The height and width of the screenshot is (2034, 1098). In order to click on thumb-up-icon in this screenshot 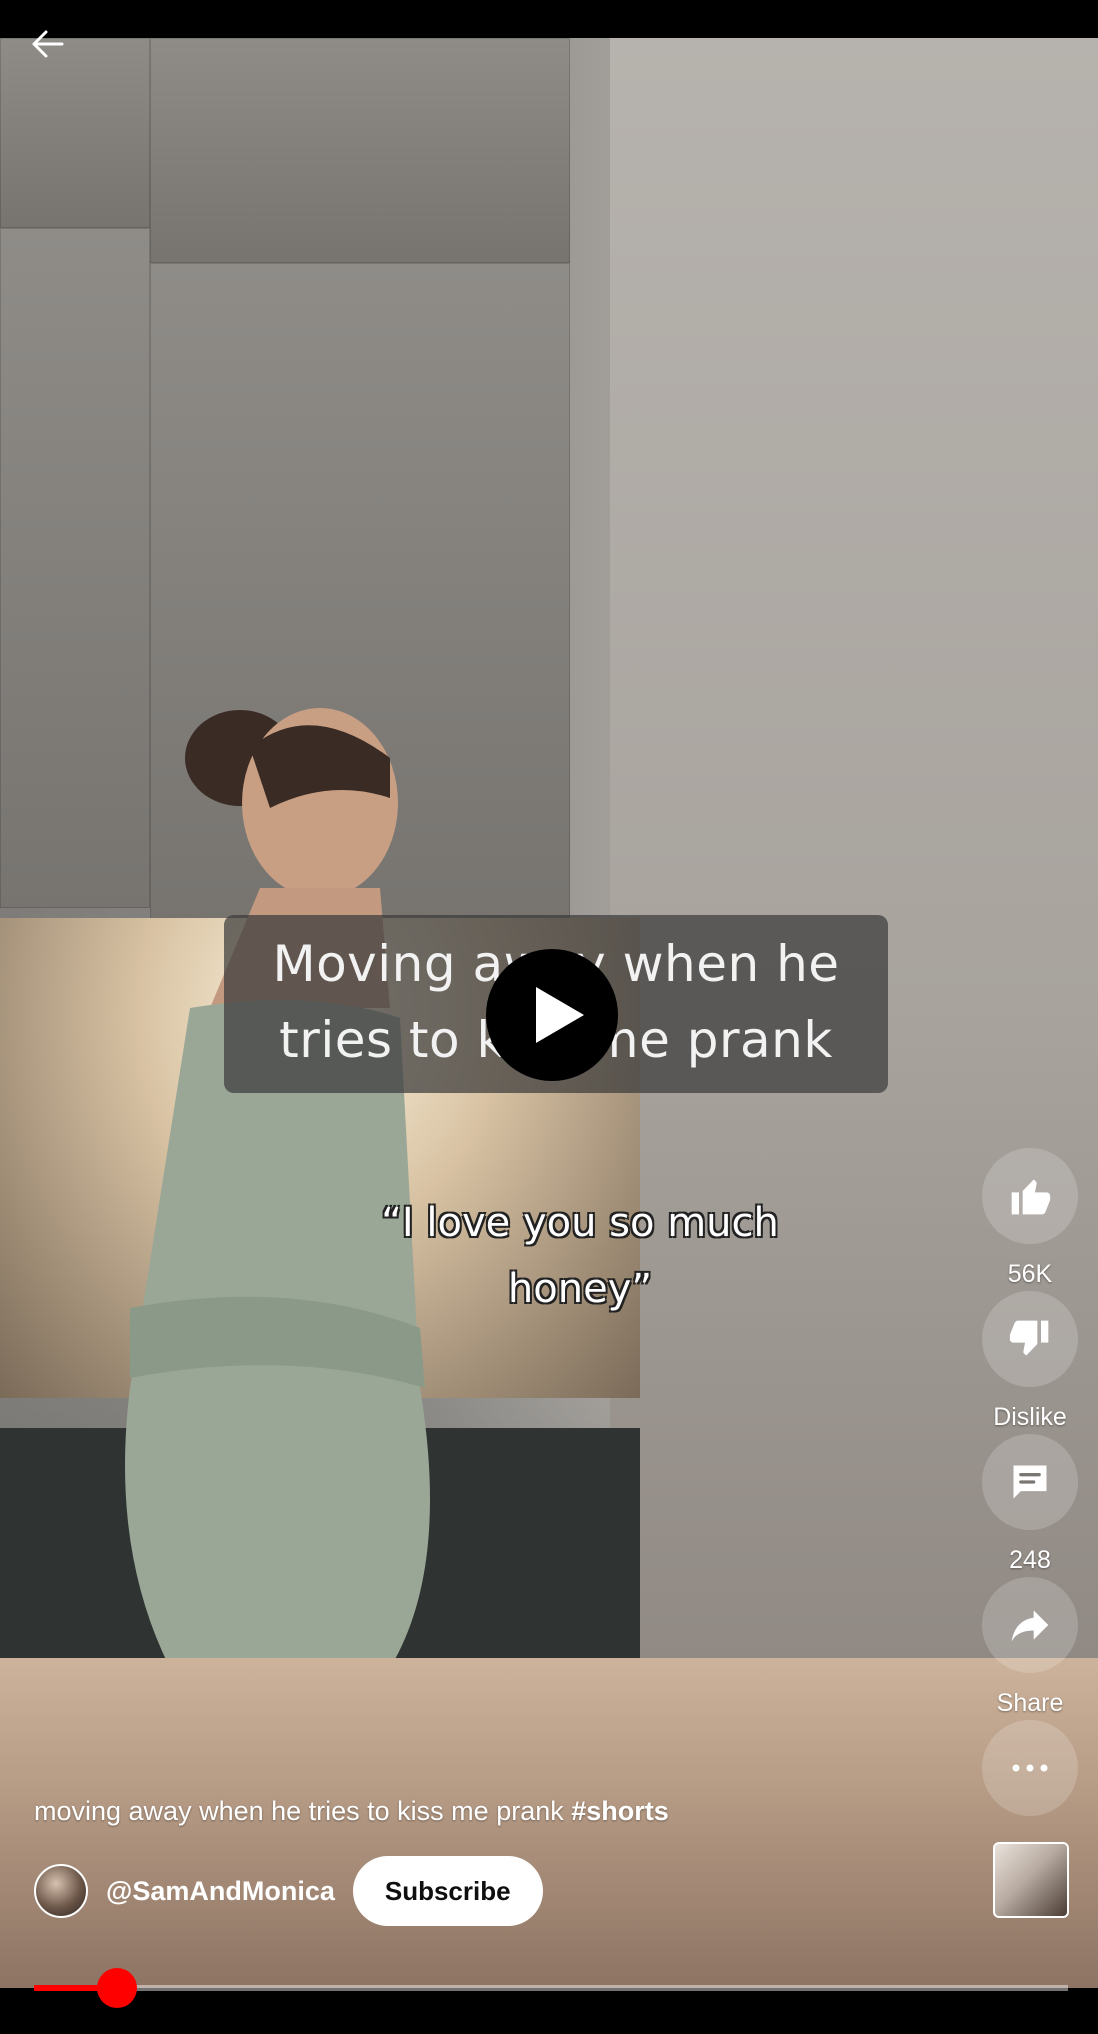, I will do `click(1031, 1197)`.